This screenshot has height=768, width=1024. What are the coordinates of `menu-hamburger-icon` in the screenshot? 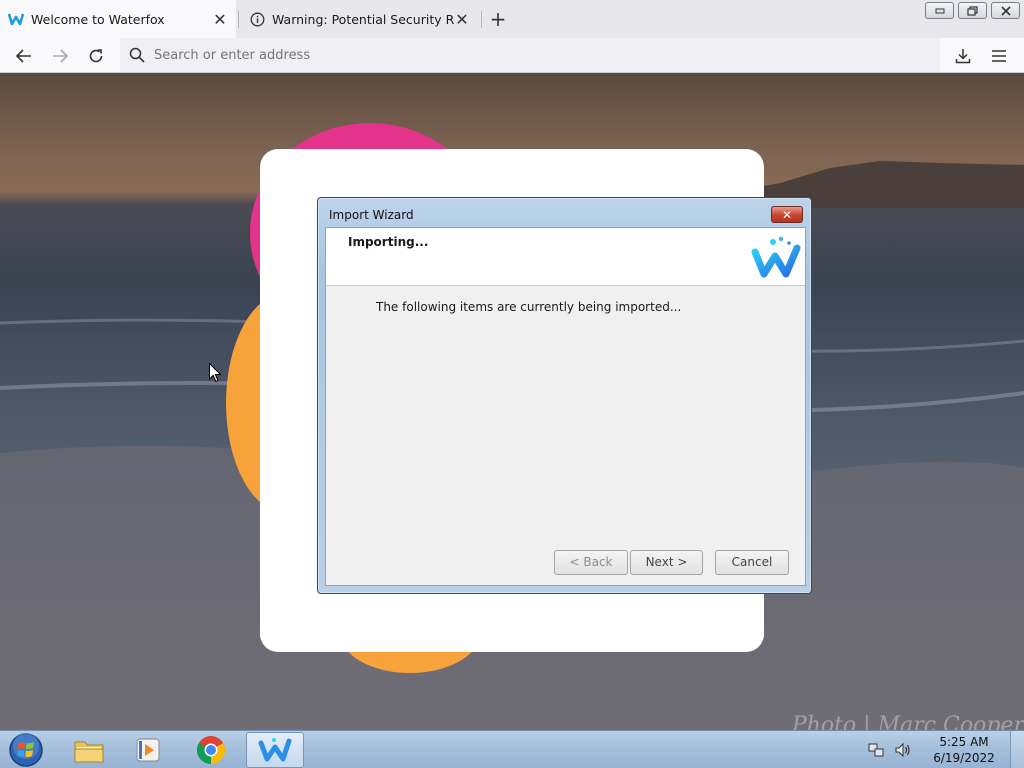 It's located at (999, 56).